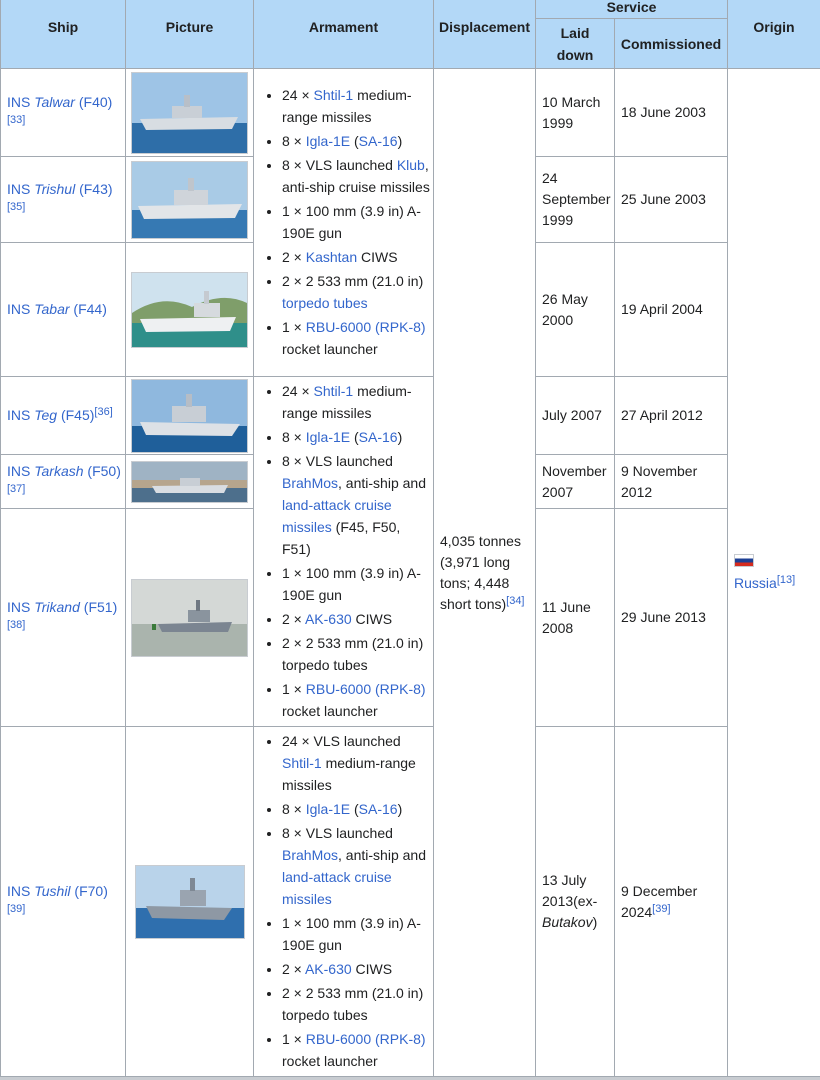  Describe the element at coordinates (575, 199) in the screenshot. I see `laid-down-cell: 24 September 1999` at that location.